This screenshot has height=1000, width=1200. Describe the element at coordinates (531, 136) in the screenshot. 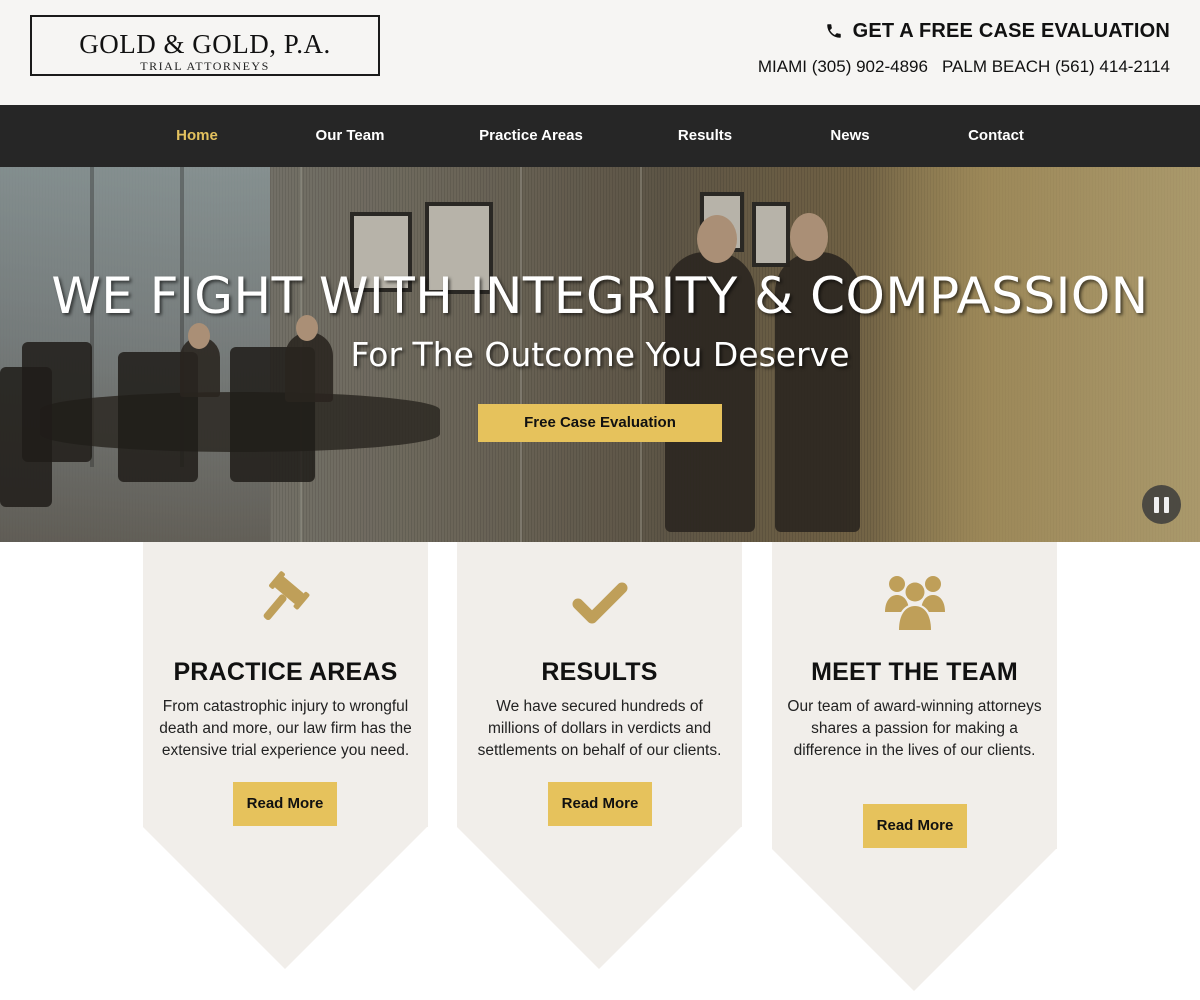

I see `nav-item-practice-areas: Practice Areas` at that location.